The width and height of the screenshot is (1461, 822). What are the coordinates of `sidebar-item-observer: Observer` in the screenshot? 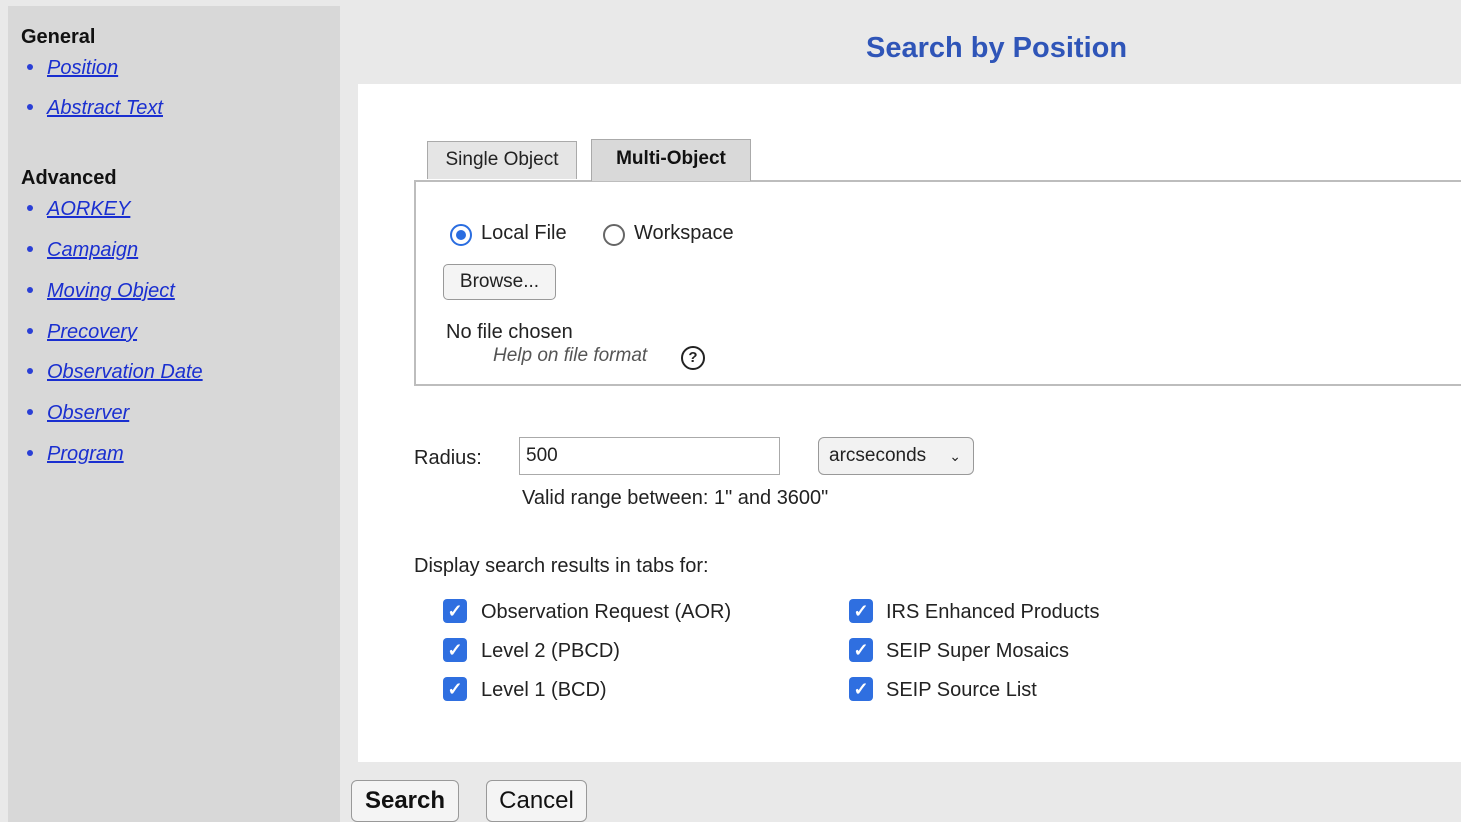 It's located at (78, 413).